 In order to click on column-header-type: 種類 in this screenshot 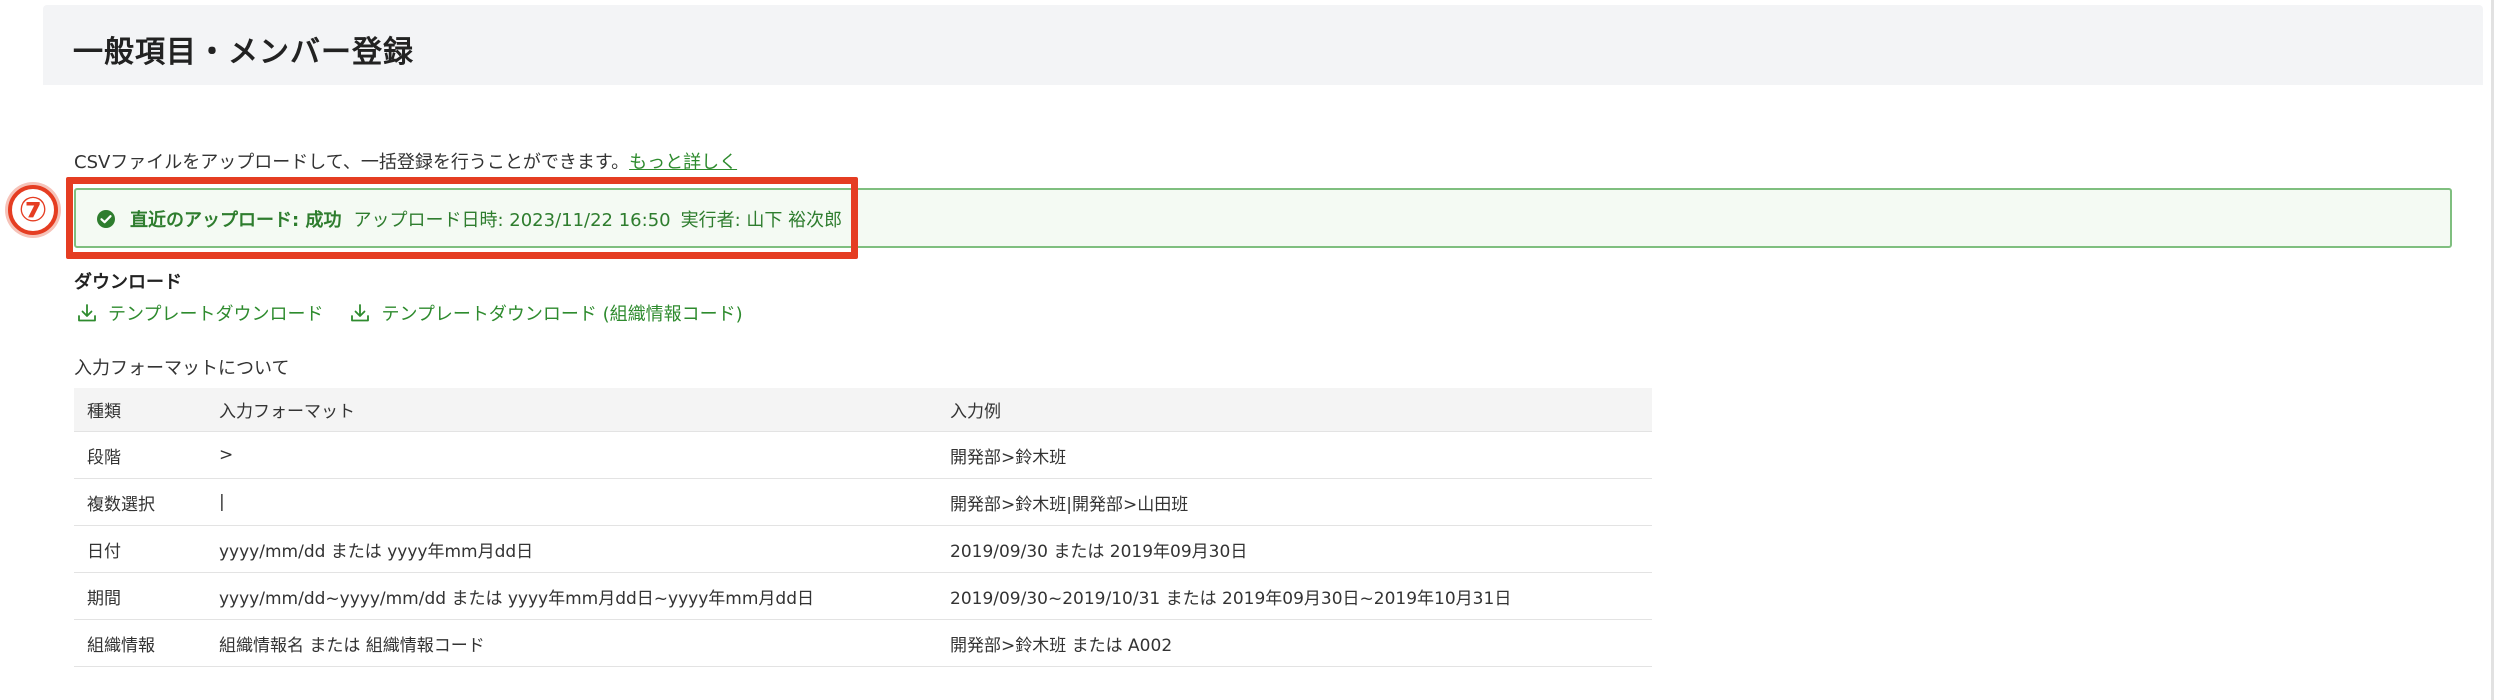, I will do `click(140, 410)`.